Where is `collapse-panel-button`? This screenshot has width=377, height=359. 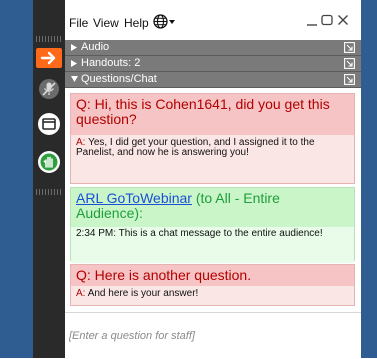 collapse-panel-button is located at coordinates (49, 58).